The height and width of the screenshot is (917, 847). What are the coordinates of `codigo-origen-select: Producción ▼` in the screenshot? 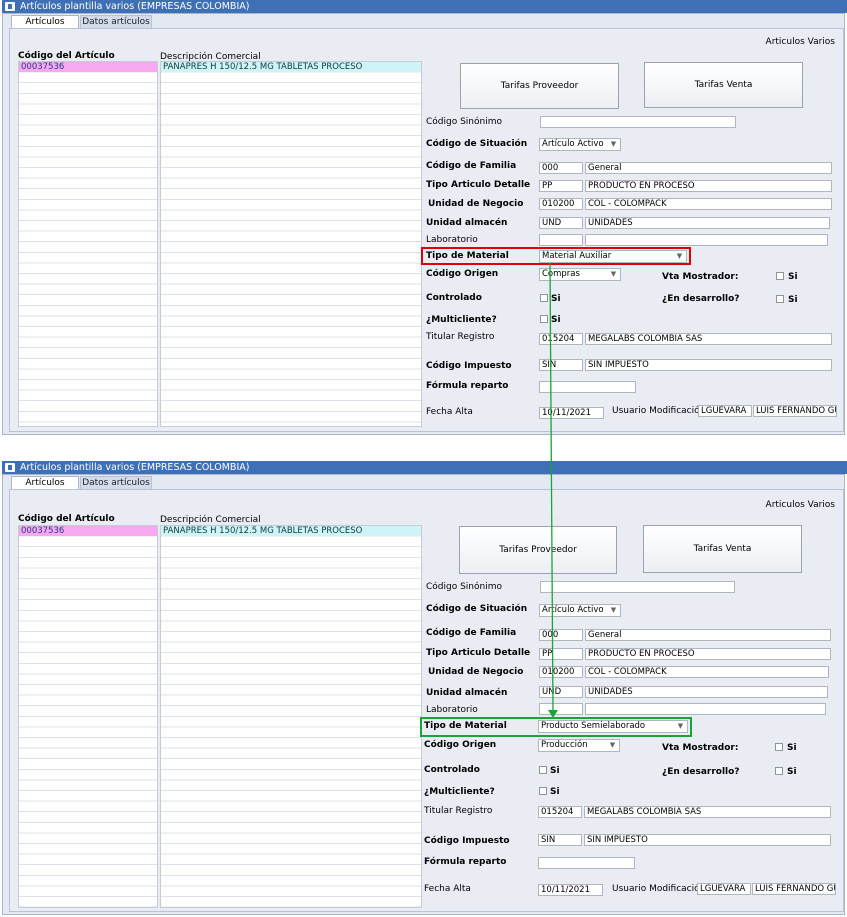 It's located at (579, 745).